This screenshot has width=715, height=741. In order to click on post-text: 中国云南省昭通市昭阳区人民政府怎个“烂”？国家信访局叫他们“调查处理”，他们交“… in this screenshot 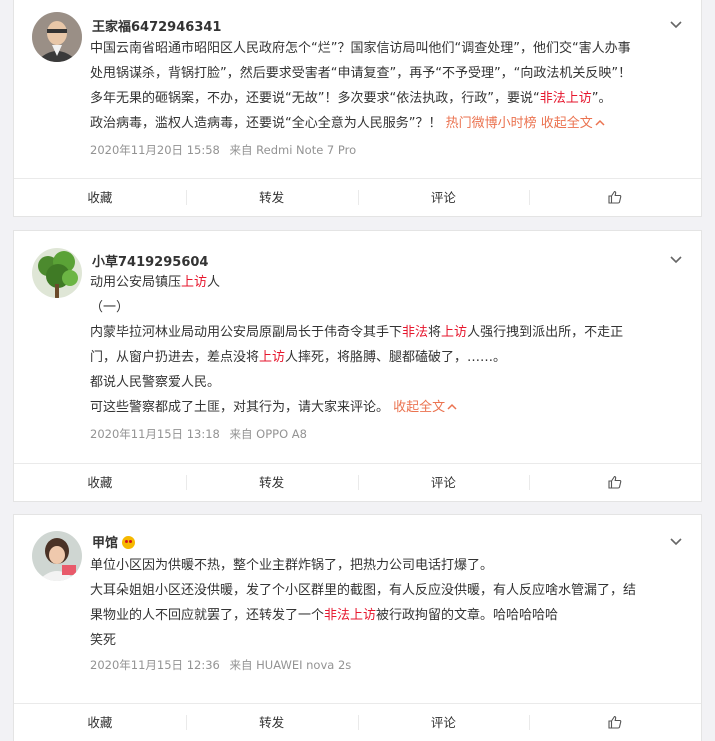, I will do `click(385, 86)`.